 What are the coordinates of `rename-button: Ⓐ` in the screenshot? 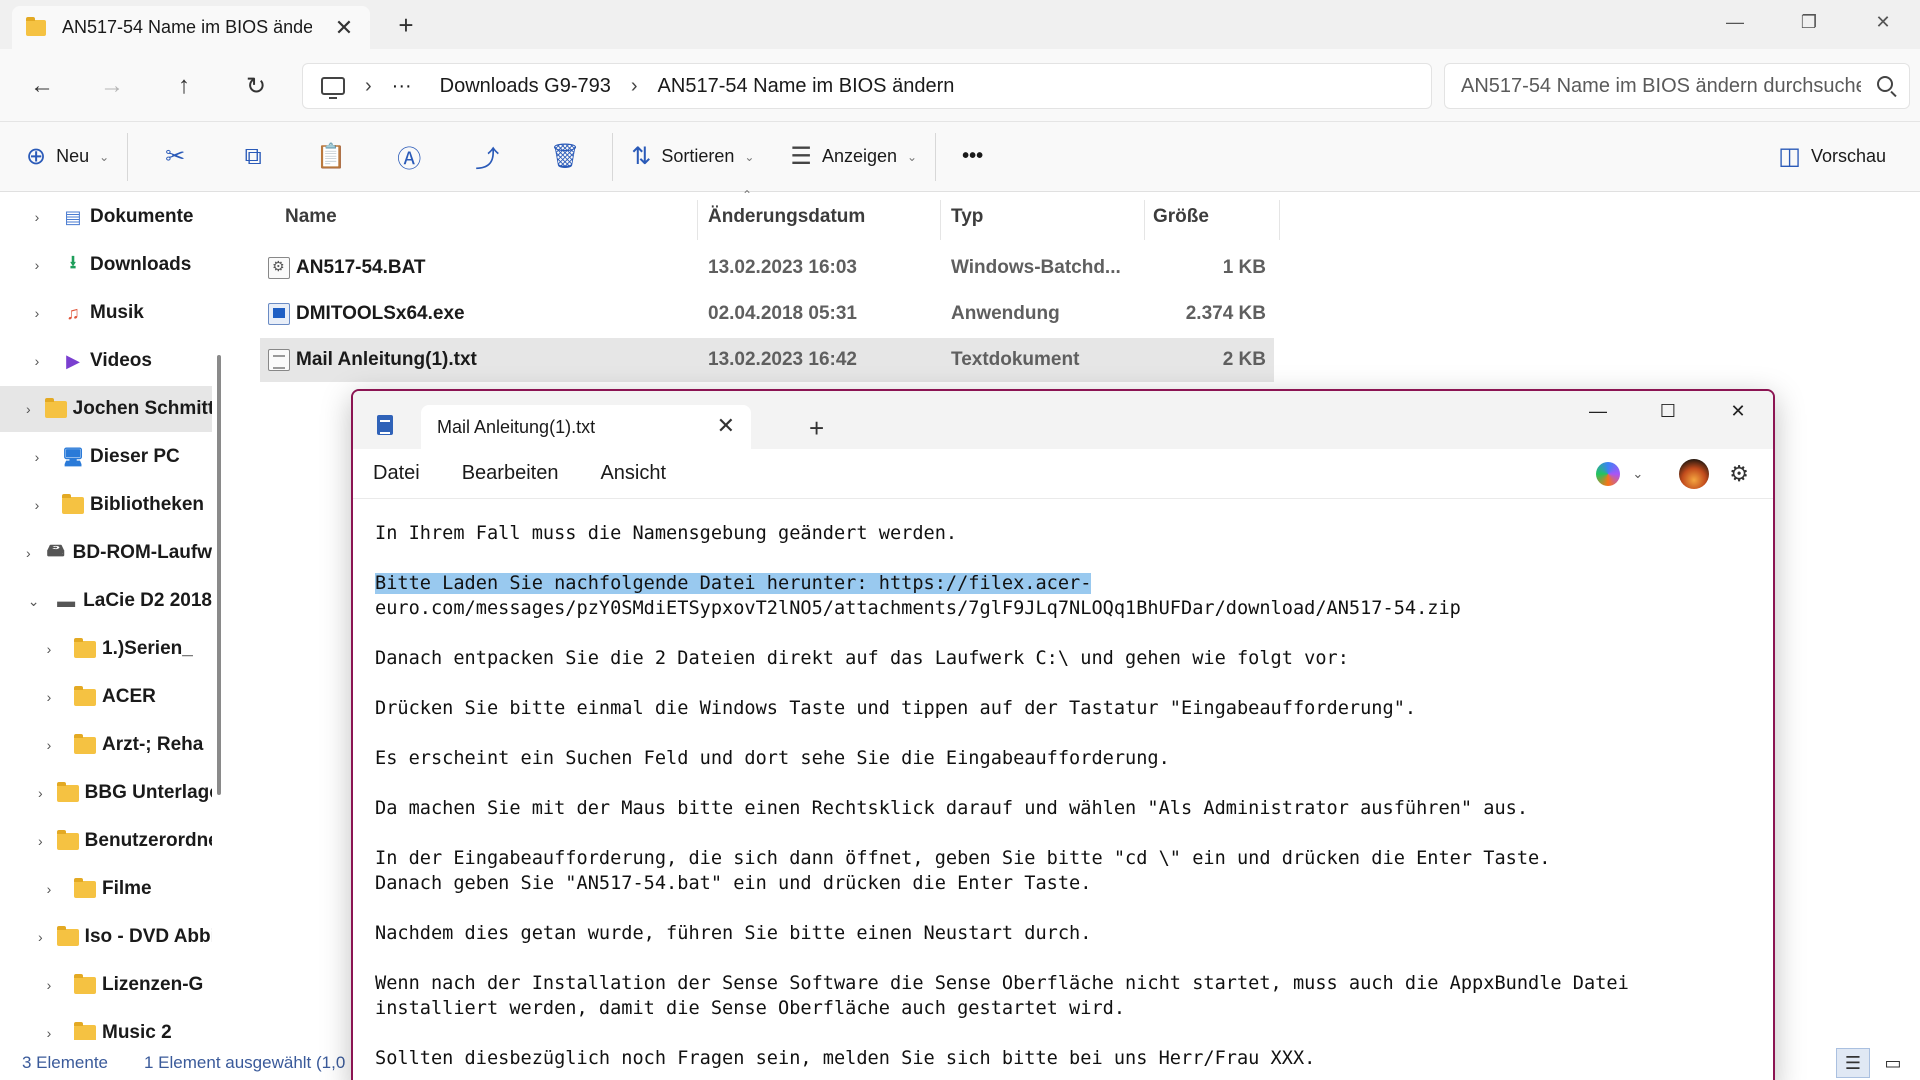 It's located at (409, 157).